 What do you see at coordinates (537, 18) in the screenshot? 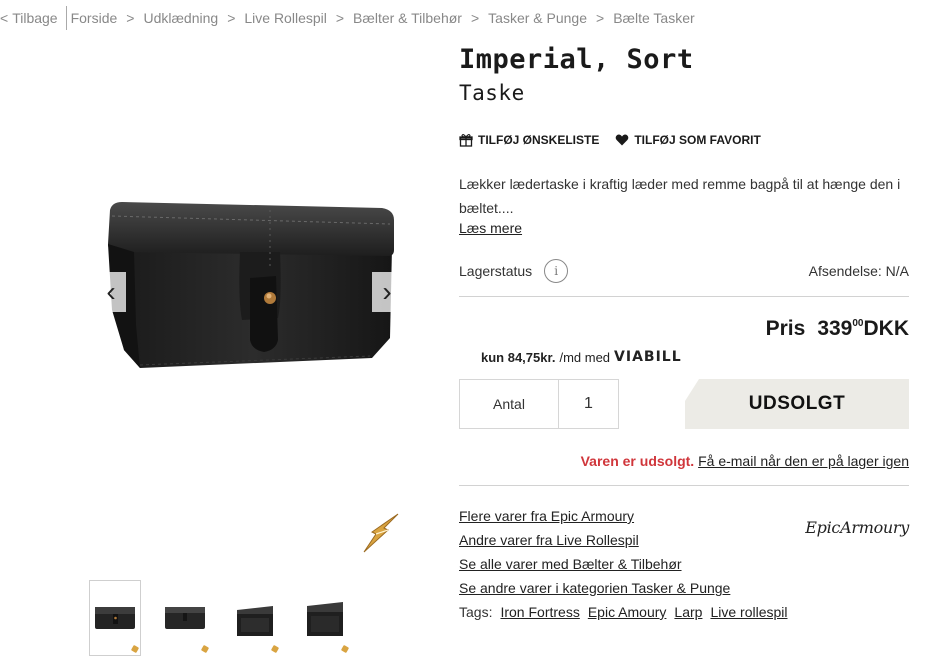
I see `breadcrumb-item-tasker-punge: Tasker & Punge` at bounding box center [537, 18].